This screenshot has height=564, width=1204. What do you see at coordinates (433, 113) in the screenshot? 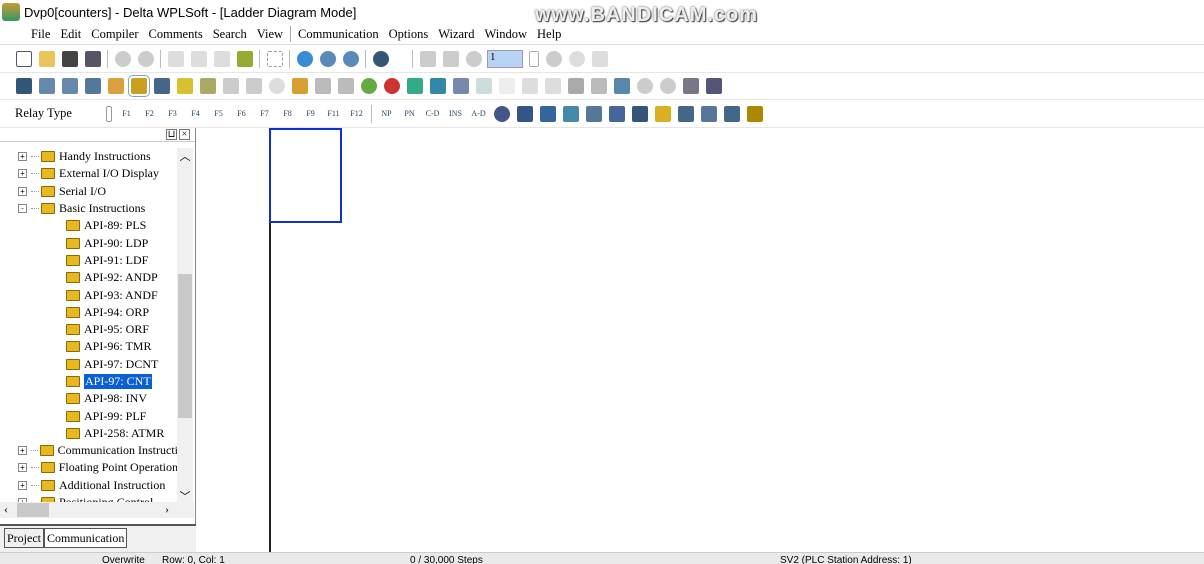
I see `cd-button: C-D` at bounding box center [433, 113].